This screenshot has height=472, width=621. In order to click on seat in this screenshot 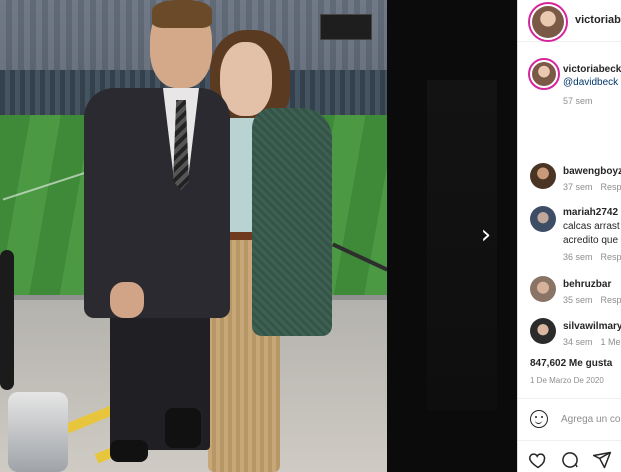, I will do `click(38, 432)`.